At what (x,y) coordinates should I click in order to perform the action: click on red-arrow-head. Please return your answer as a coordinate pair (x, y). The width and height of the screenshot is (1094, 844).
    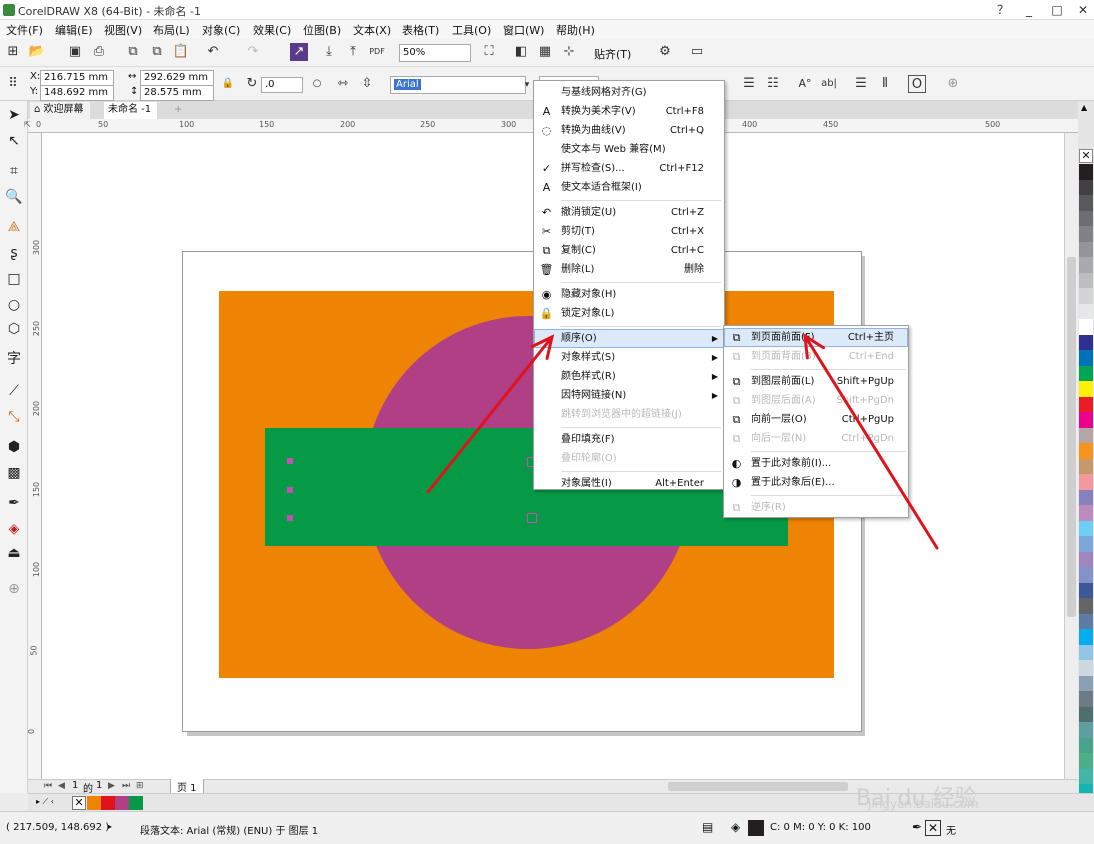
    Looking at the image, I should click on (814, 346).